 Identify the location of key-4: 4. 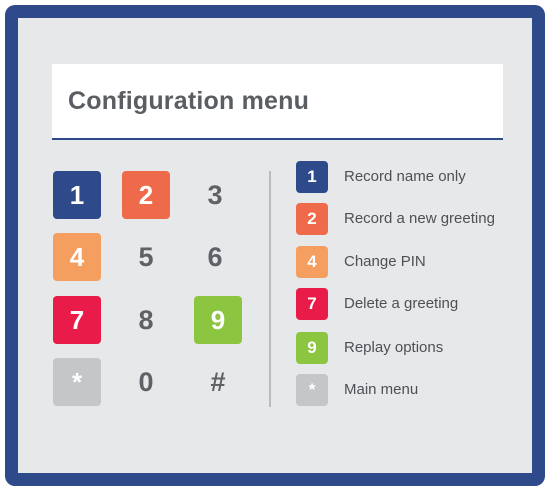
(77, 257).